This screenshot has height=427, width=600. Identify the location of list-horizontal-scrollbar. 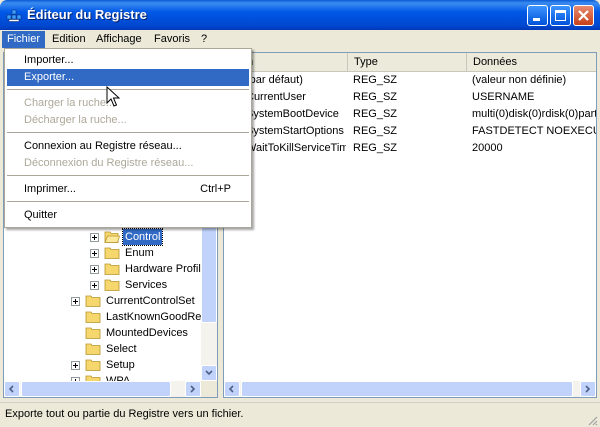
(410, 389).